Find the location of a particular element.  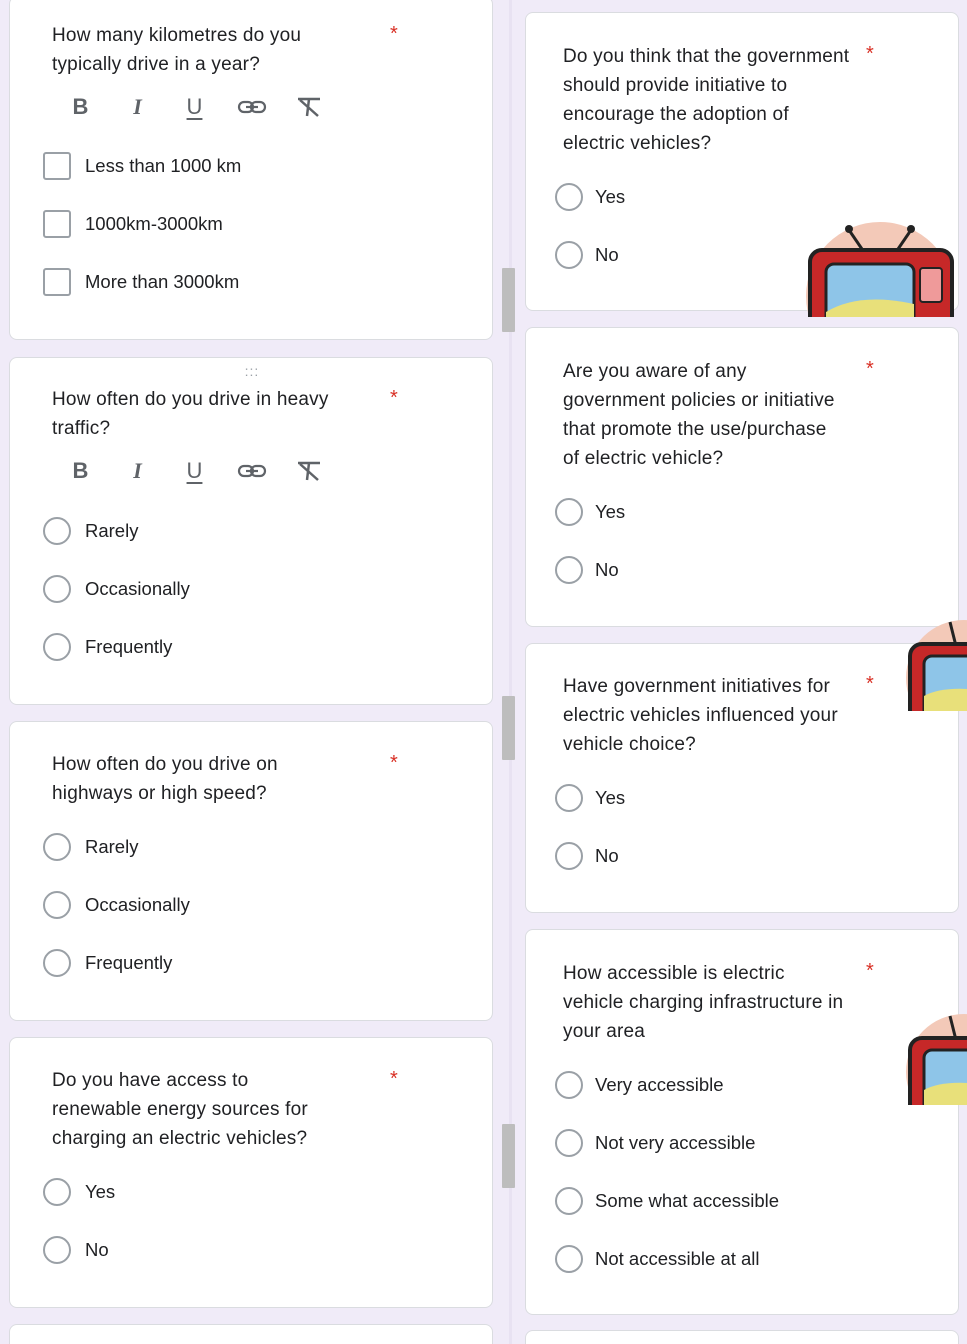

option-row: Some what accessible is located at coordinates (667, 1201).